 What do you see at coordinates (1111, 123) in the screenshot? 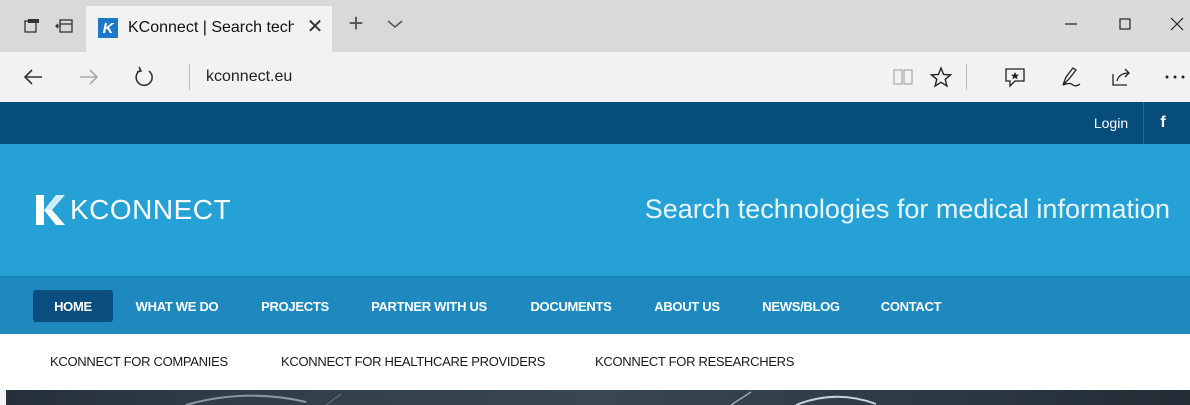
I see `login-link: Login` at bounding box center [1111, 123].